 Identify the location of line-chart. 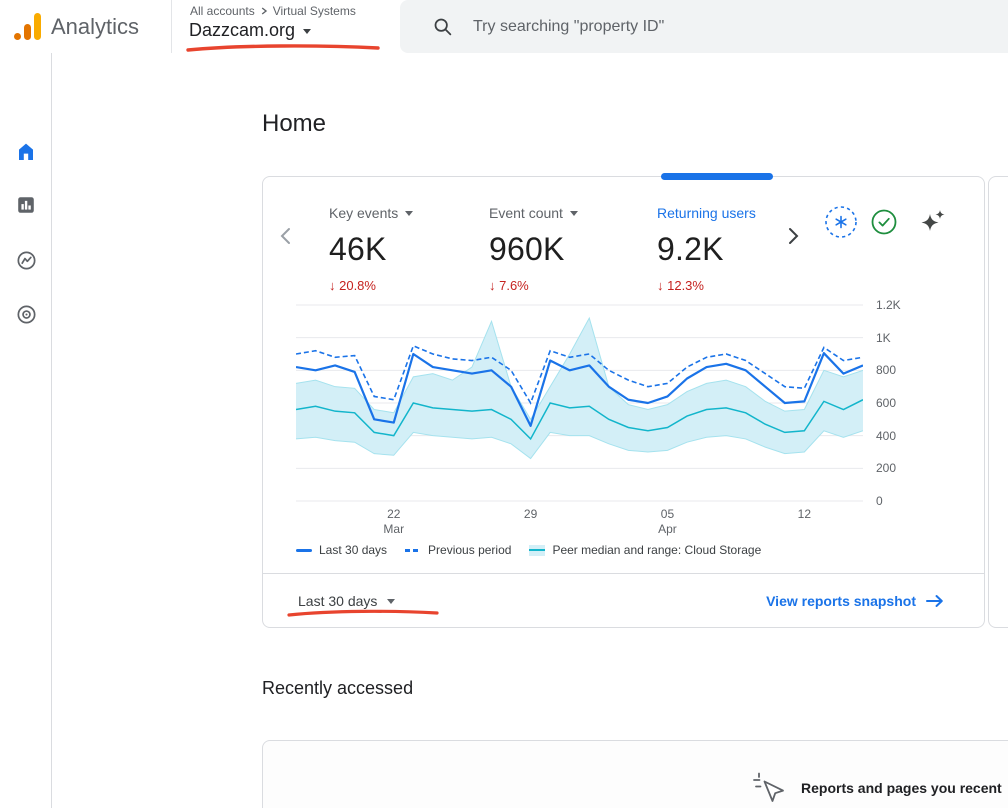
(579, 403).